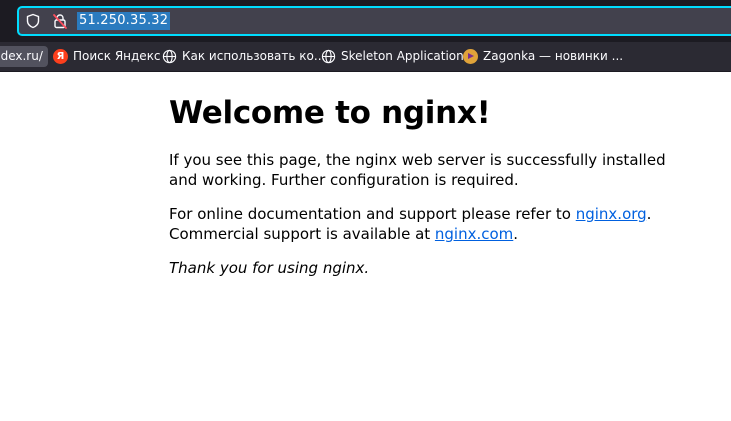 The image size is (731, 421). What do you see at coordinates (649, 214) in the screenshot?
I see `support-text: .` at bounding box center [649, 214].